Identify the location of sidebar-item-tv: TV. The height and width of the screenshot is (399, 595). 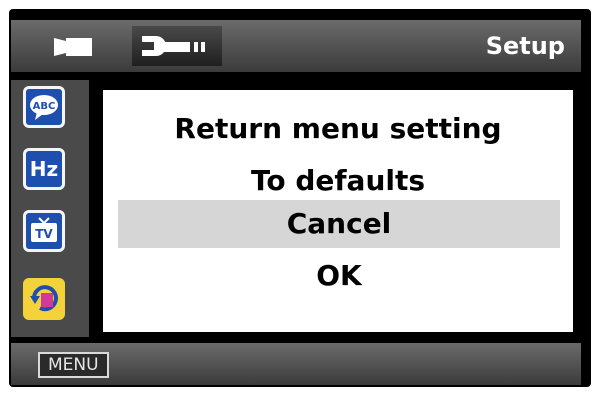
(44, 231).